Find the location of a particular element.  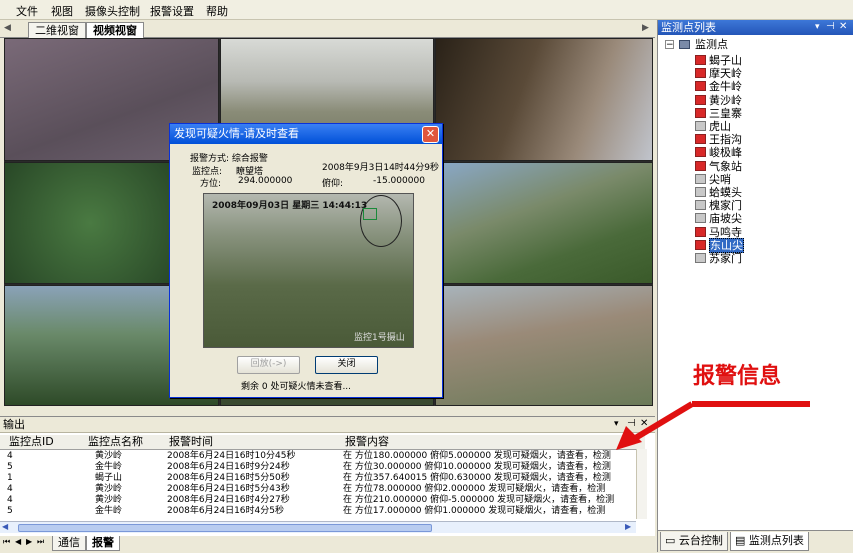

tree-item: 尖哨 is located at coordinates (713, 179).